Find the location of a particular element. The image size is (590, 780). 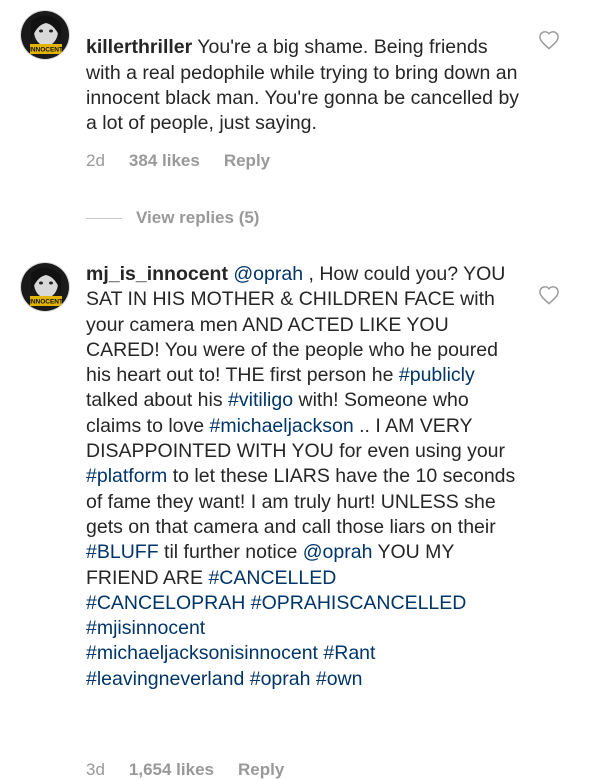

hashtag-link: #michaeljacksonisinnocent is located at coordinates (202, 653).